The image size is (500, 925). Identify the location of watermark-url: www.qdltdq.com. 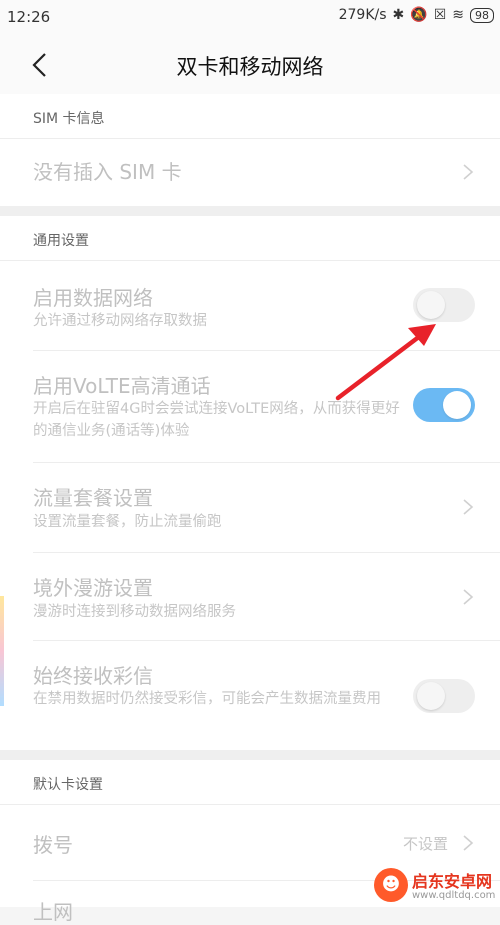
(454, 895).